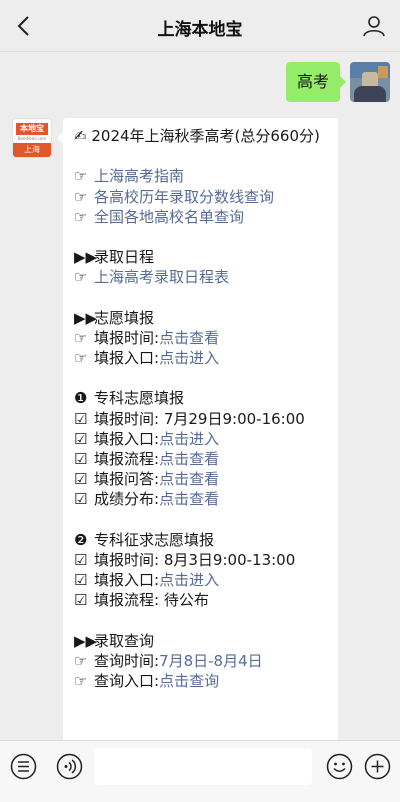 The image size is (400, 802). Describe the element at coordinates (161, 277) in the screenshot. I see `link-admission-schedule: 上海高考录取日程表` at that location.